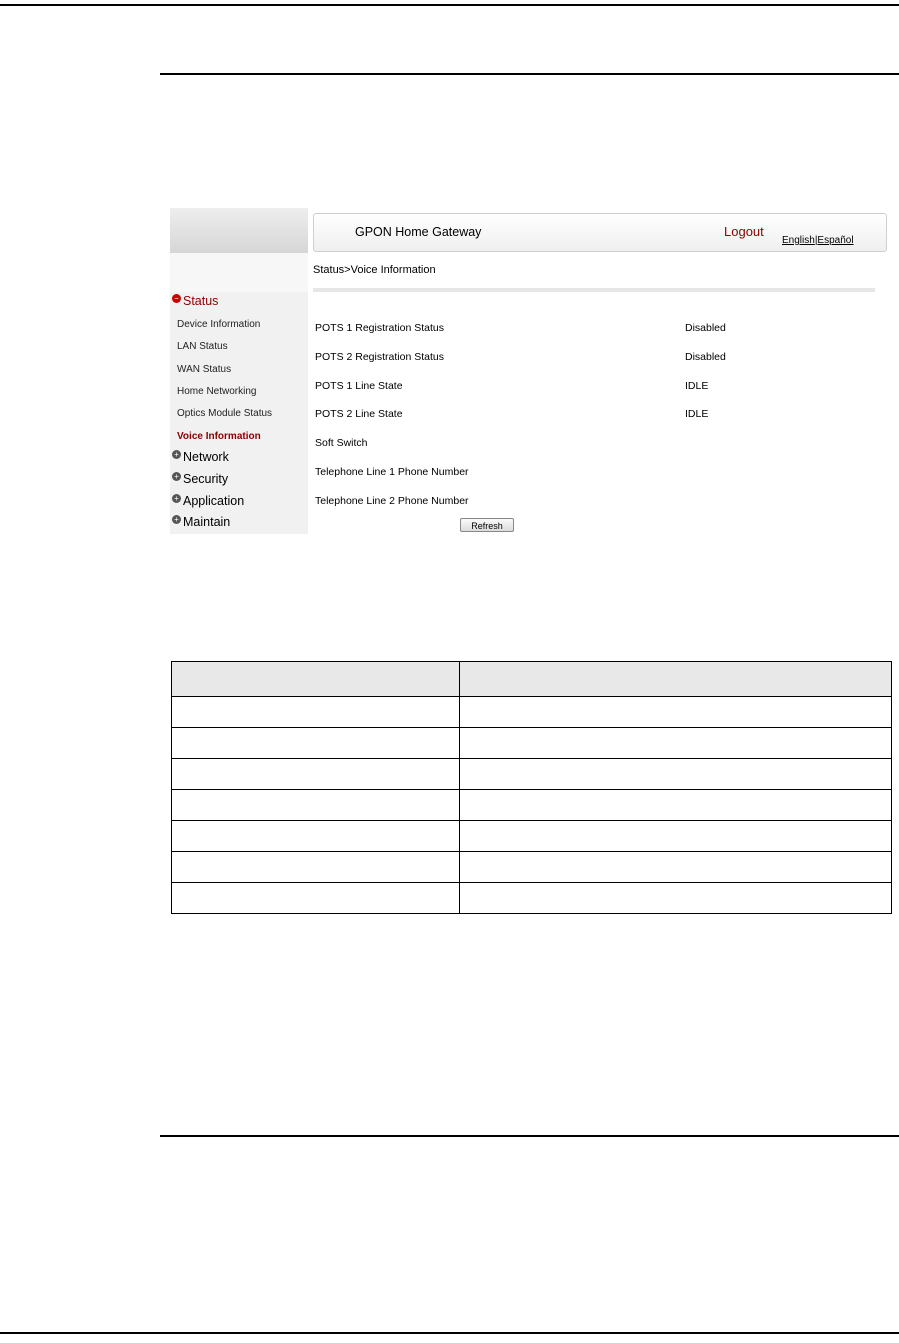 The height and width of the screenshot is (1343, 899). Describe the element at coordinates (594, 290) in the screenshot. I see `breadcrumb-divider` at that location.